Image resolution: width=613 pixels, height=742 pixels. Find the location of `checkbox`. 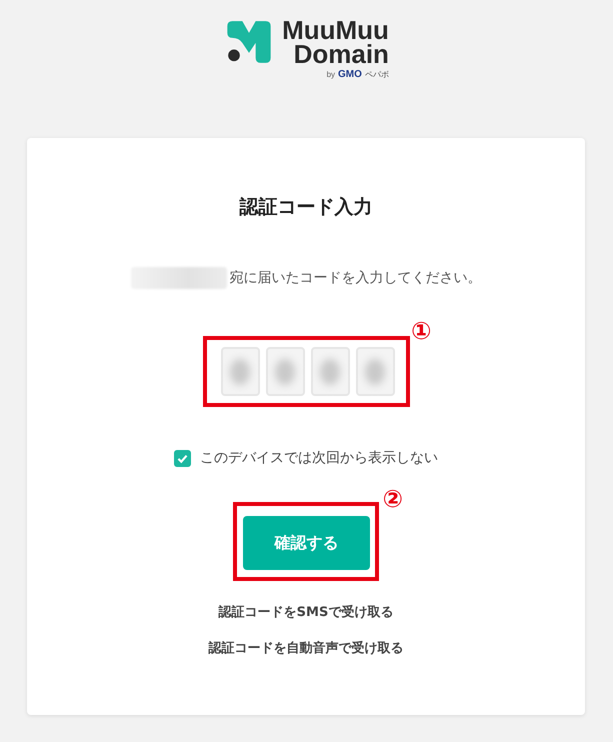

checkbox is located at coordinates (182, 458).